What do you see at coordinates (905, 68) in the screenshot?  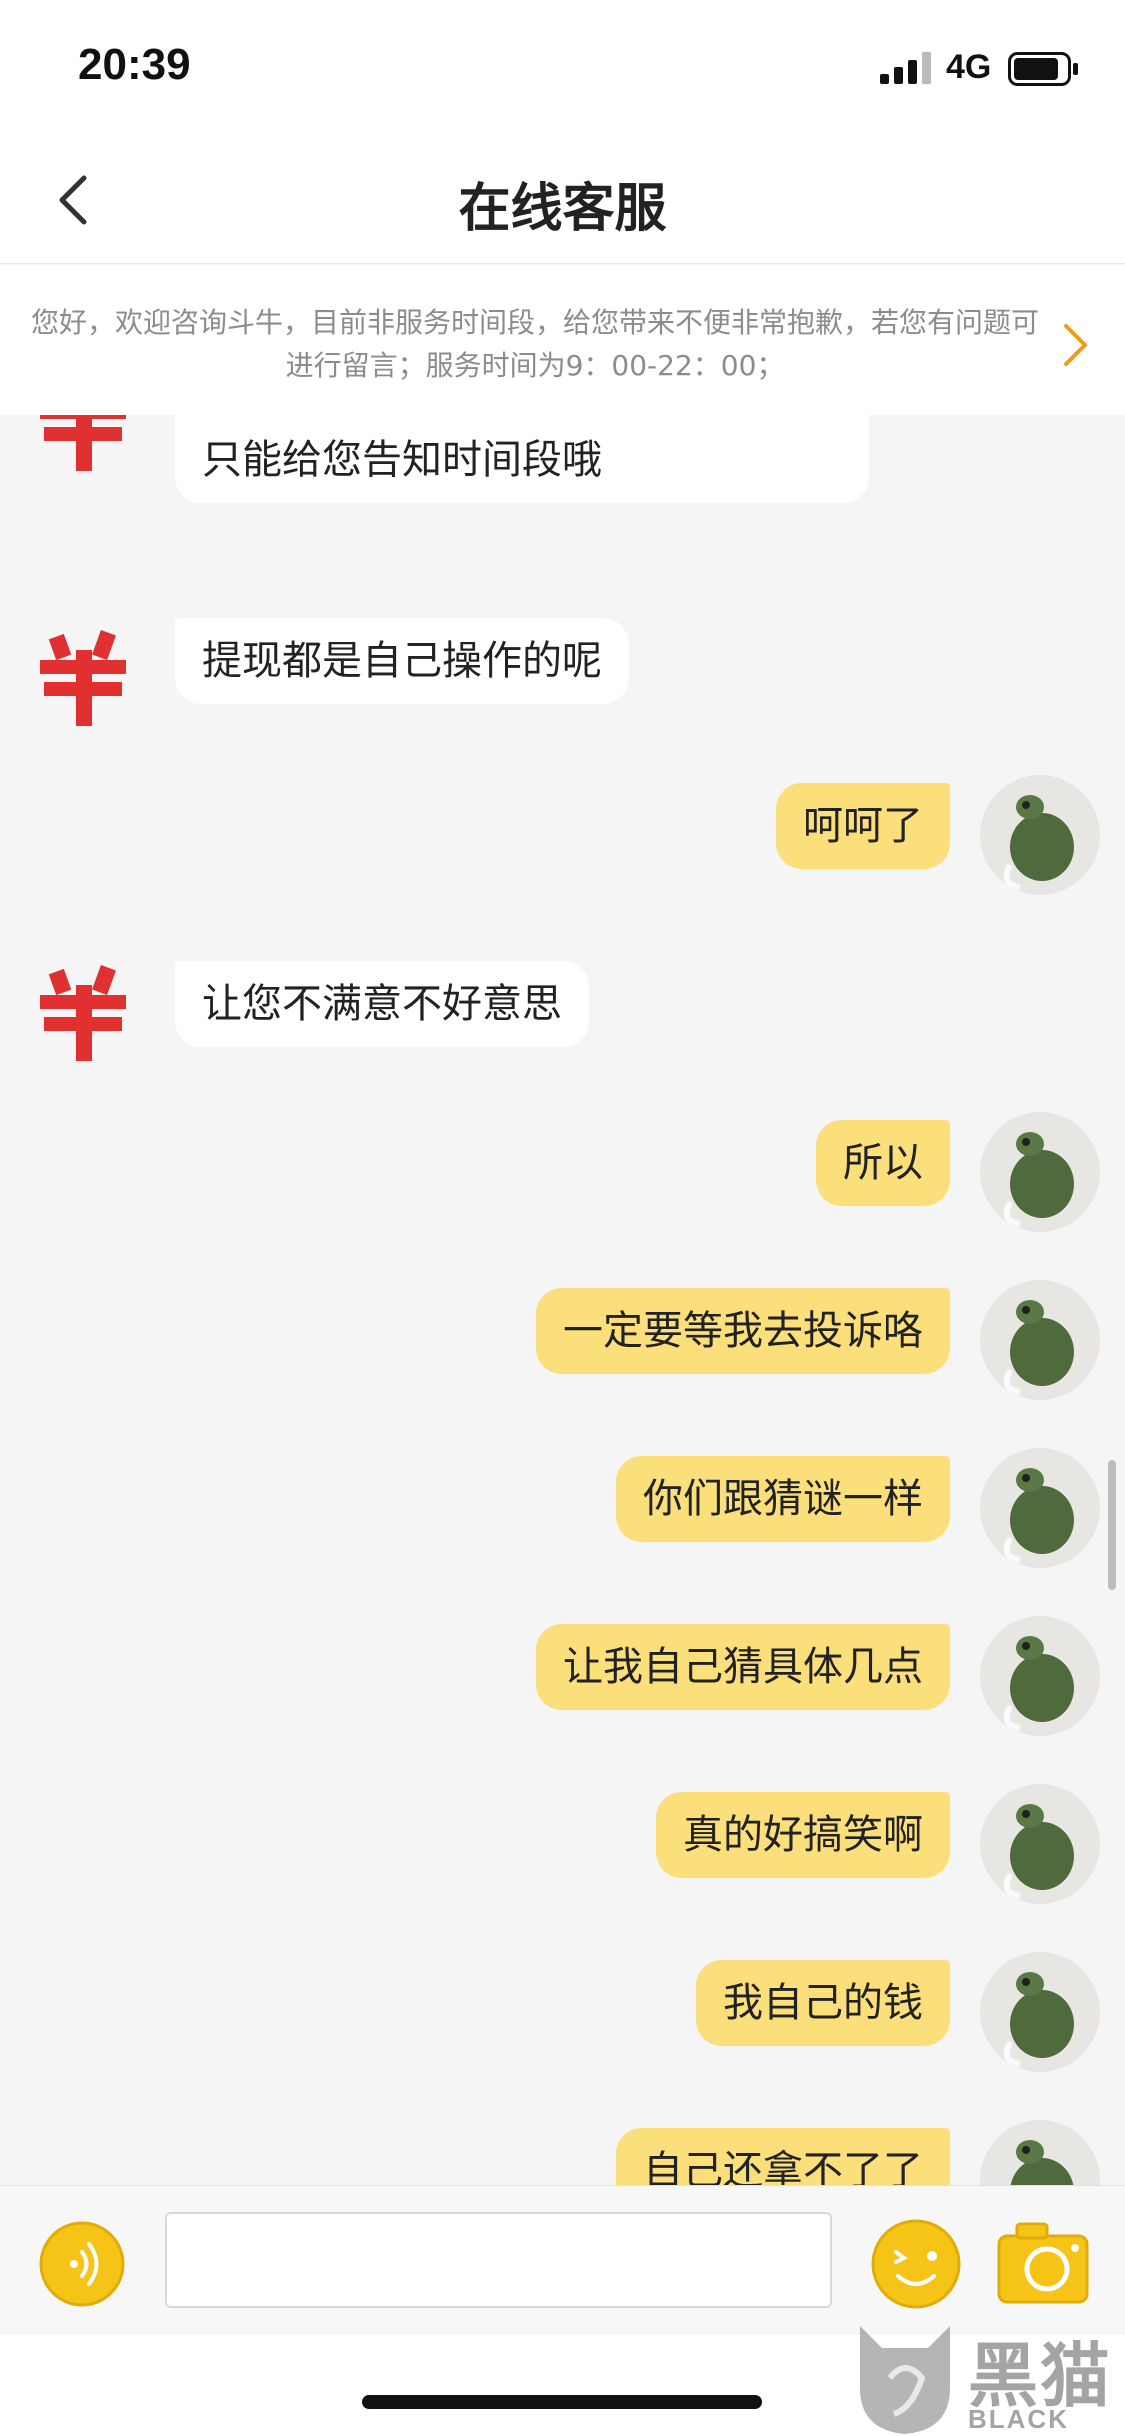 I see `cellular-signal-icon` at bounding box center [905, 68].